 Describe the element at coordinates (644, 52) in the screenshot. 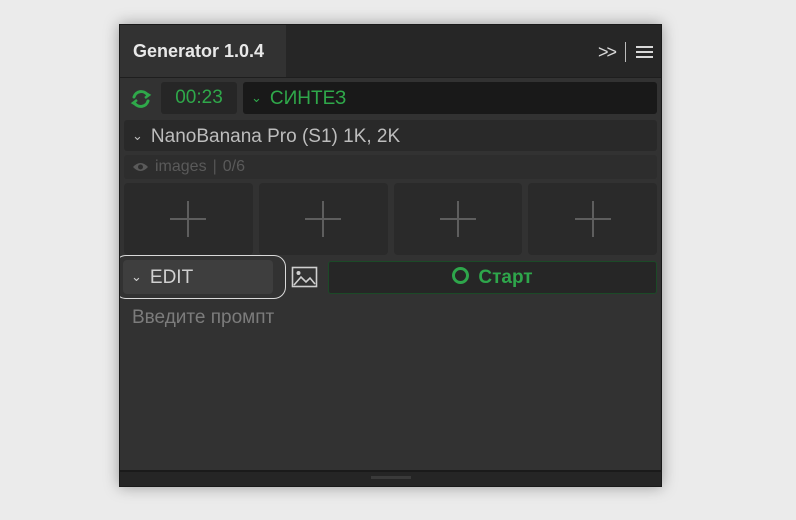

I see `hamburger-menu-icon` at that location.